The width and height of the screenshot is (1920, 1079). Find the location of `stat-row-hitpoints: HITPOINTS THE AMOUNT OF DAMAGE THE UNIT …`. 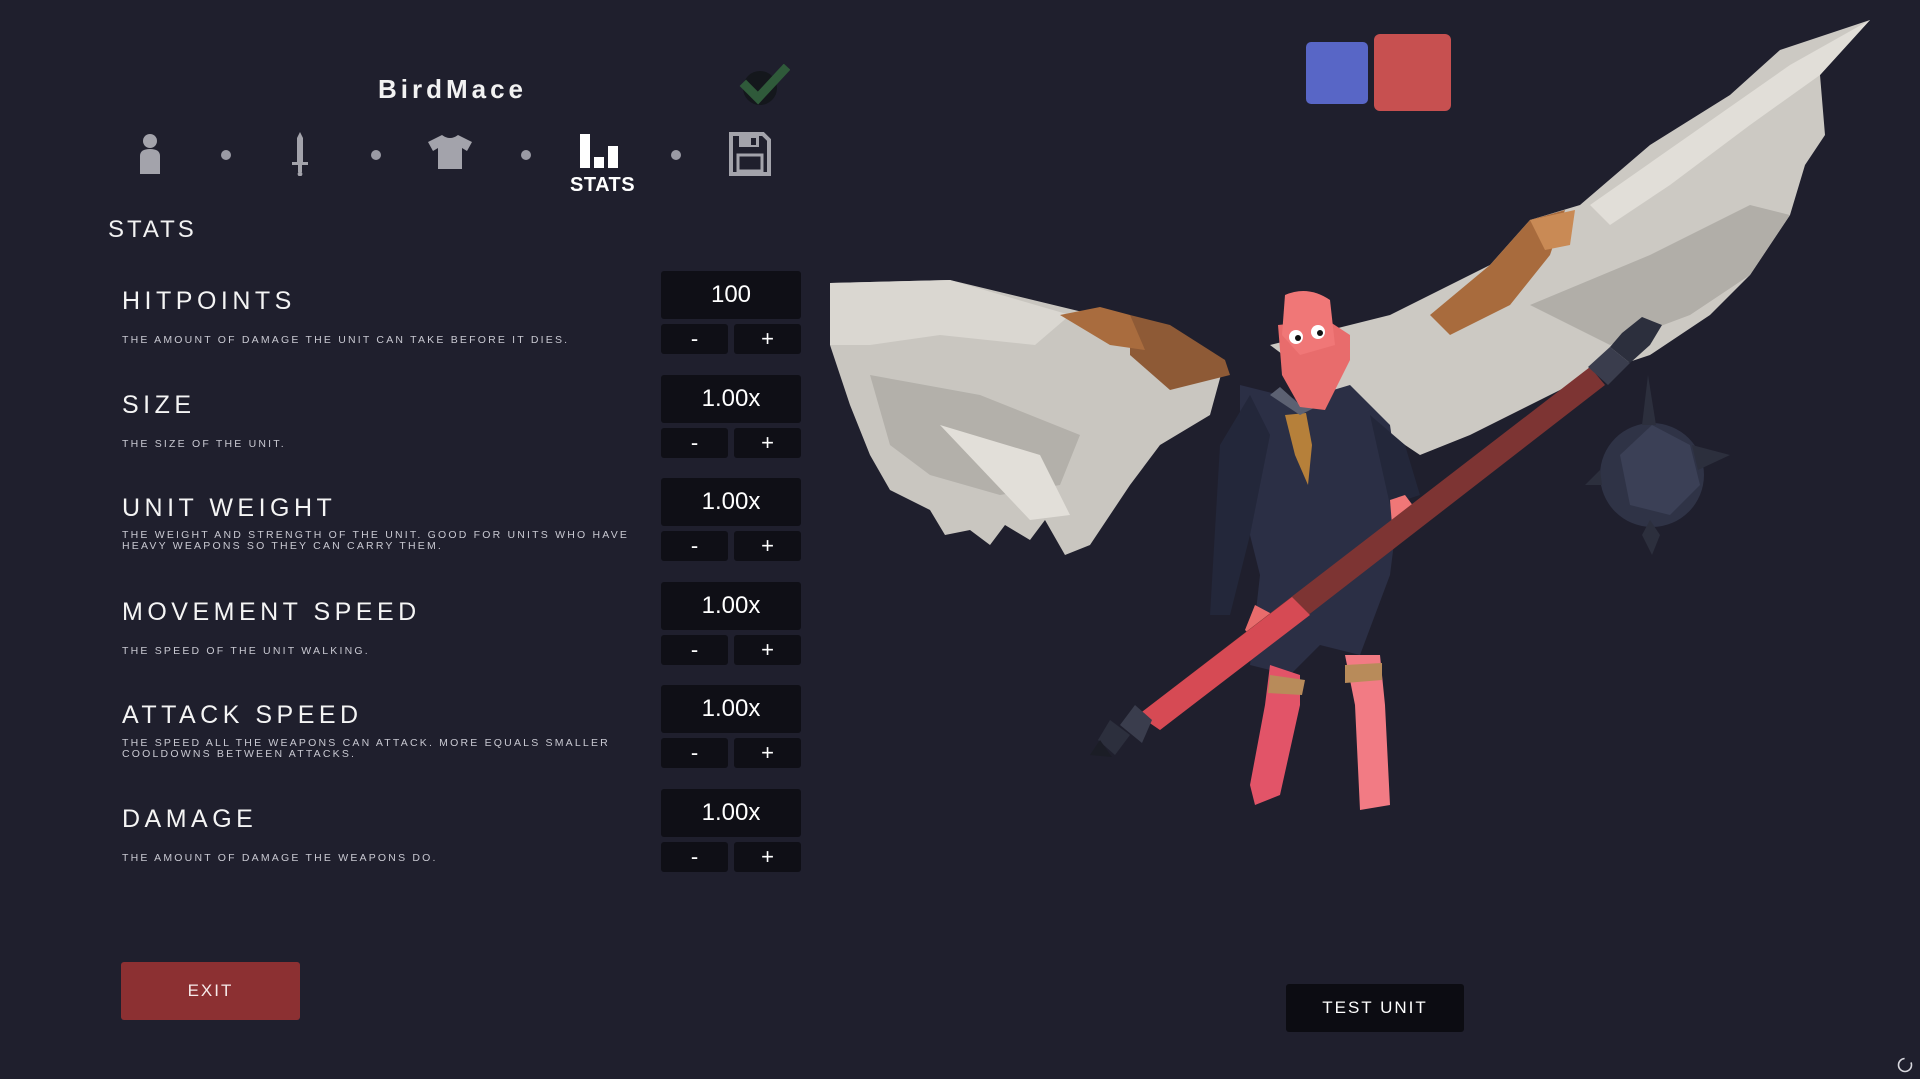

stat-row-hitpoints: HITPOINTS THE AMOUNT OF DAMAGE THE UNIT … is located at coordinates (462, 323).